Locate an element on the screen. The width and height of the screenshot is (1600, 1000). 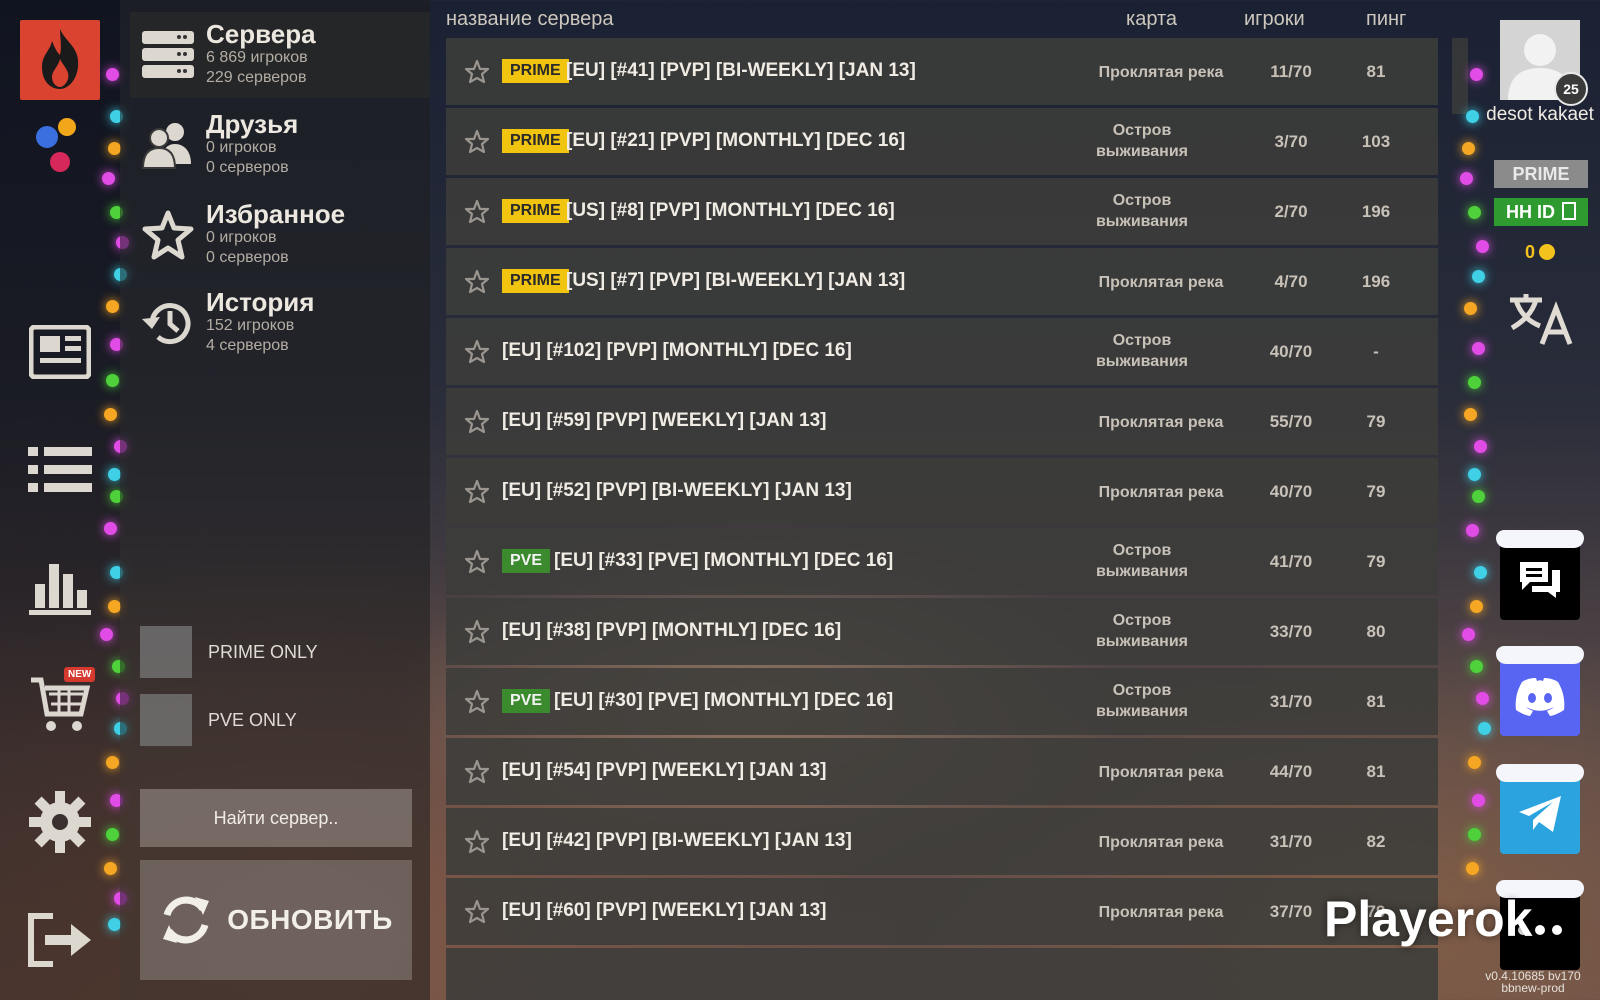
server-list-header: название сервера карта игроки пинг is located at coordinates (941, 19).